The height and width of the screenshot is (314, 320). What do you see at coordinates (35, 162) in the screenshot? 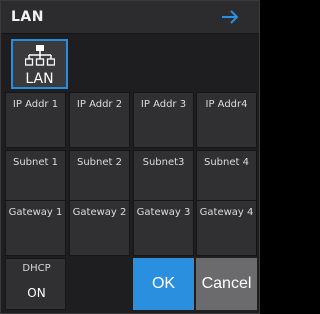
I see `subnet-1-label: Subnet 1` at bounding box center [35, 162].